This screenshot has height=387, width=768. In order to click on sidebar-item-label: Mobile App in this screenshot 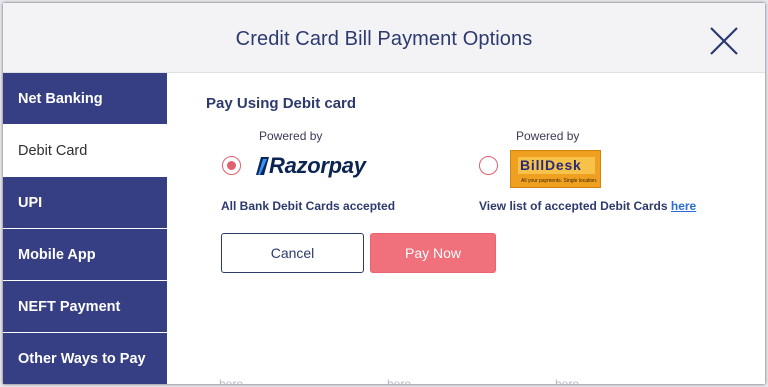, I will do `click(57, 254)`.